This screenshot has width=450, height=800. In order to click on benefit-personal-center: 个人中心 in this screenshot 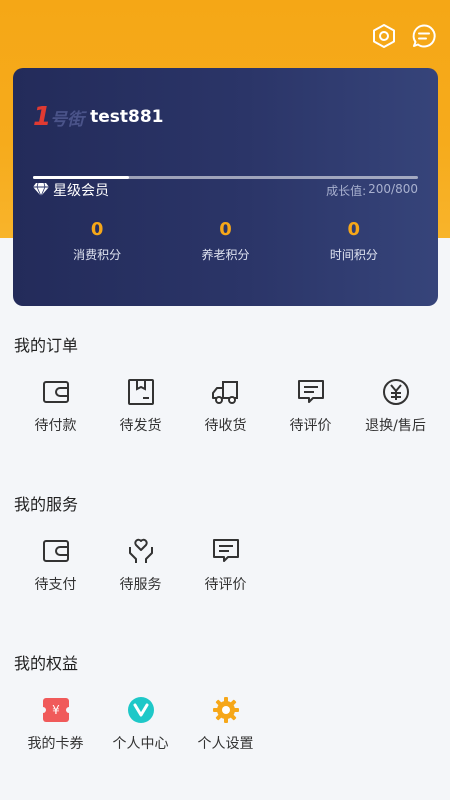, I will do `click(140, 724)`.